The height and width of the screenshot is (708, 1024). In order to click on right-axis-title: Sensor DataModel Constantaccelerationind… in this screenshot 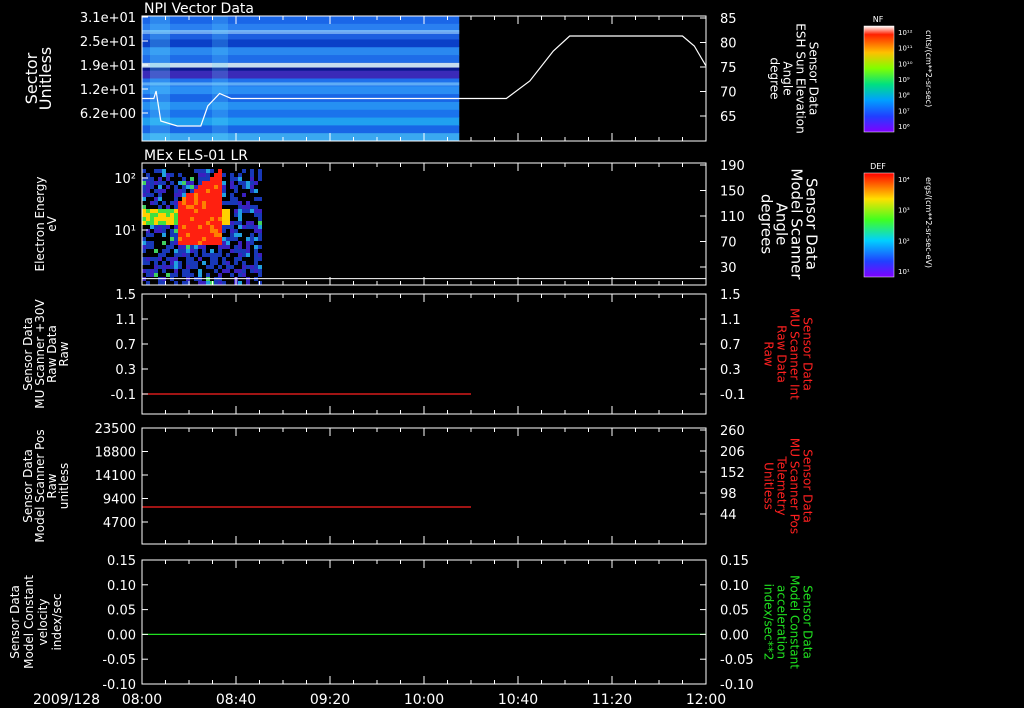, I will do `click(788, 622)`.